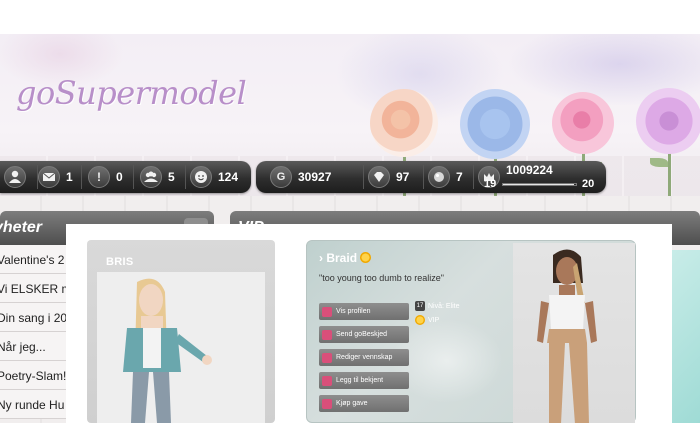 The image size is (700, 423). I want to click on level-to: 20, so click(588, 184).